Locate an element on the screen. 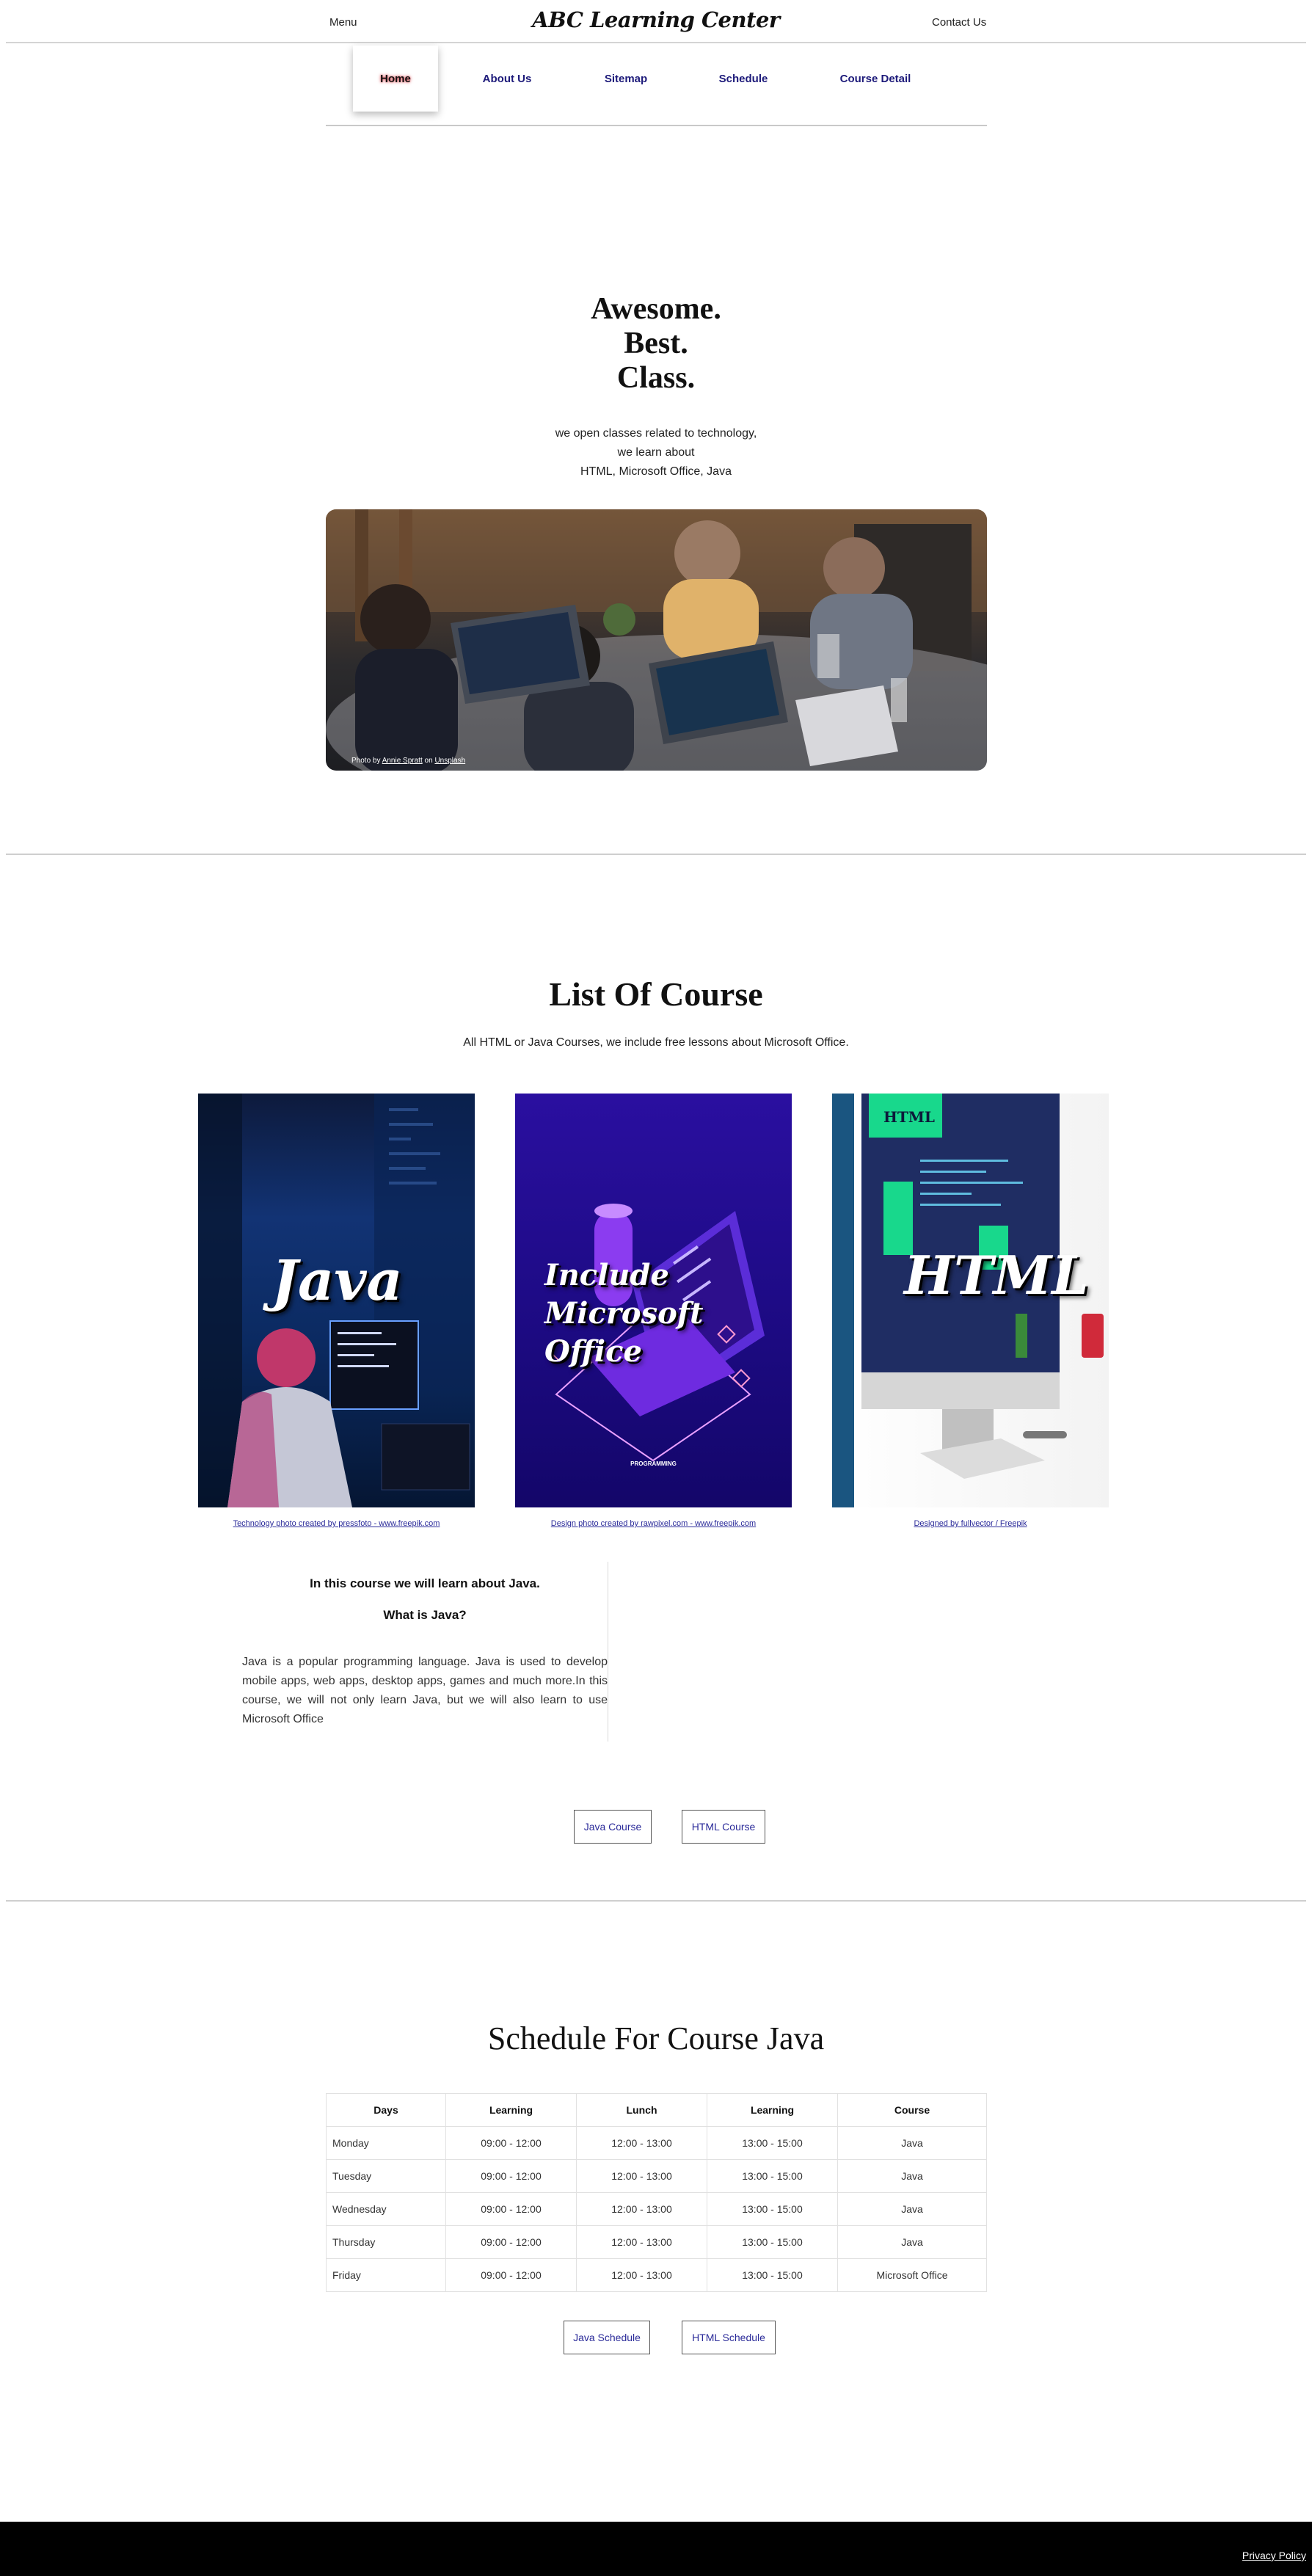 The image size is (1312, 2576). html-course-card: HTML HTML is located at coordinates (970, 1300).